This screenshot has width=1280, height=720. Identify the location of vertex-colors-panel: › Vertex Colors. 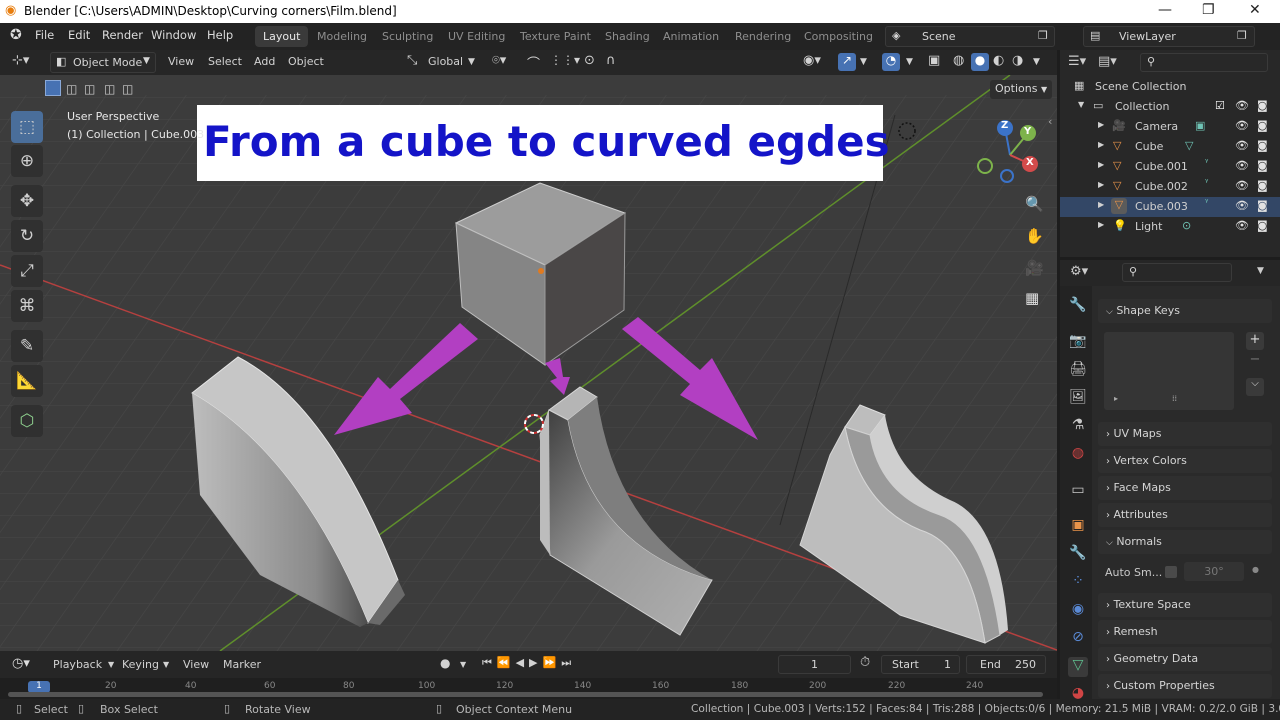
(1185, 461).